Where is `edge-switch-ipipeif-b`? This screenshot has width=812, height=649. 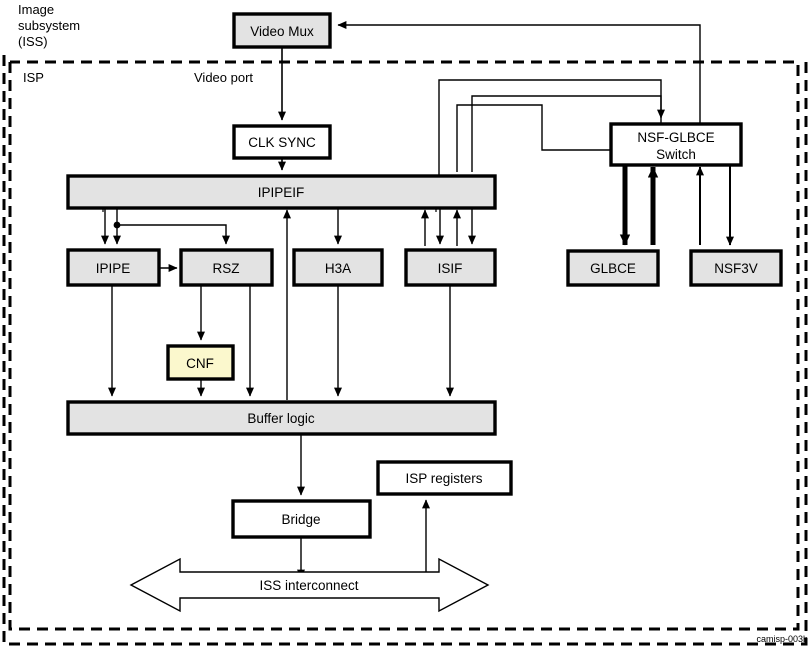
edge-switch-ipipeif-b is located at coordinates (533, 138).